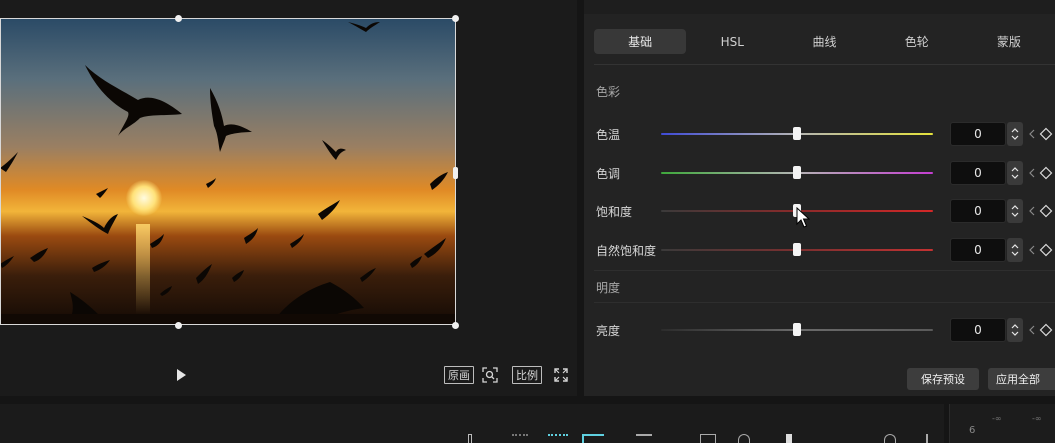  I want to click on preview-axis-icon, so click(644, 438).